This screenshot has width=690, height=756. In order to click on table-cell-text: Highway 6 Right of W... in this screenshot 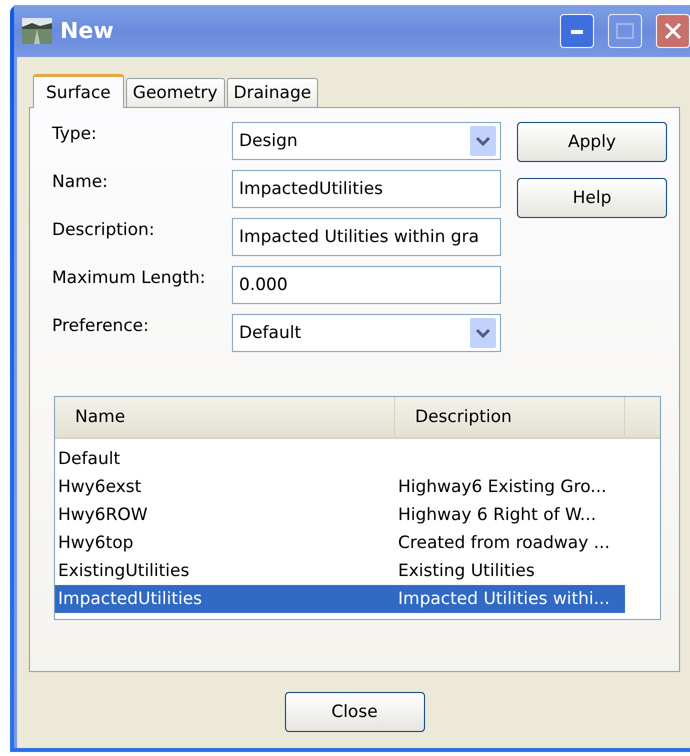, I will do `click(497, 515)`.